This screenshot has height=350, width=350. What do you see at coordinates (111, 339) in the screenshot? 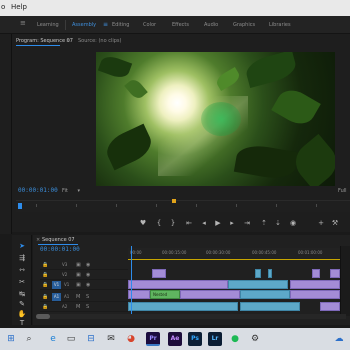
I see `mail-icon: ✉` at bounding box center [111, 339].